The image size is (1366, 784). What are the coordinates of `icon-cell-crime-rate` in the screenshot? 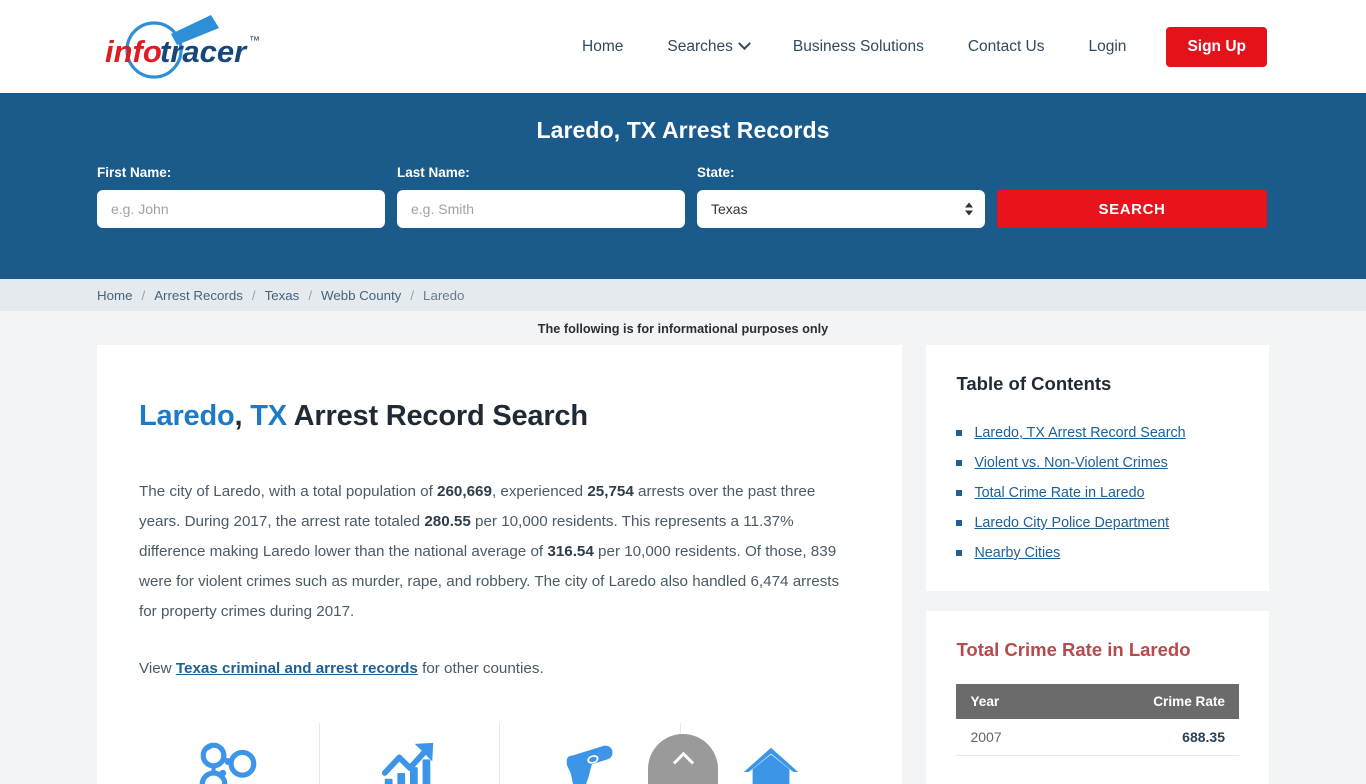 It's located at (410, 753).